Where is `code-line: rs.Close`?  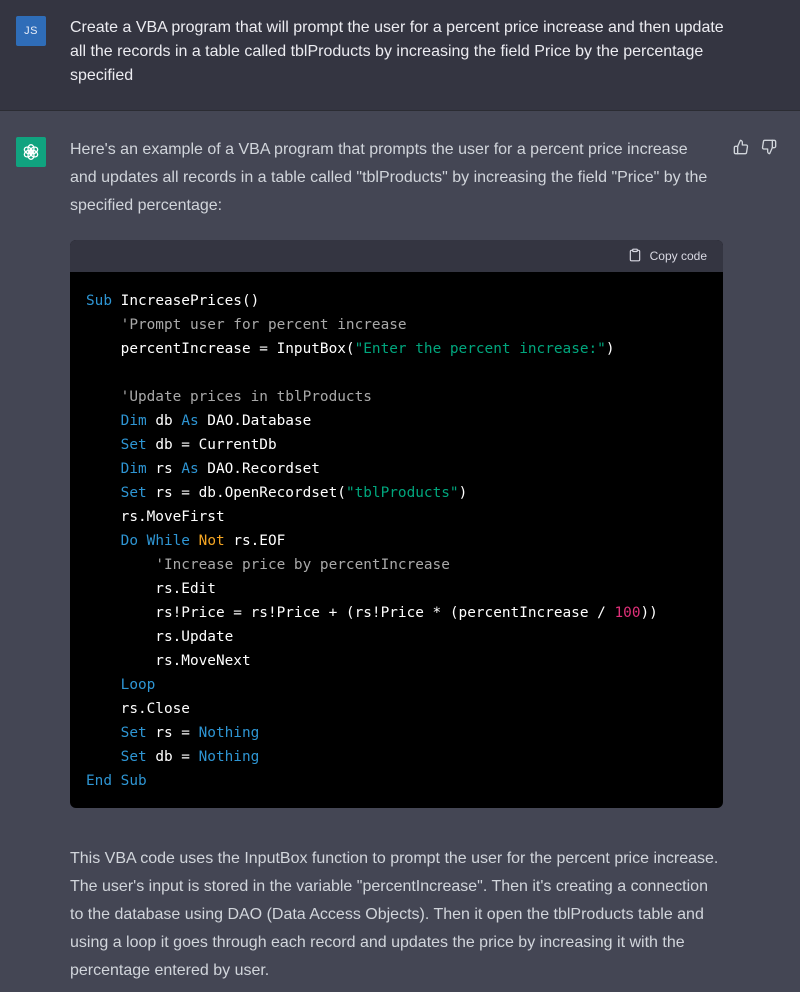 code-line: rs.Close is located at coordinates (138, 709).